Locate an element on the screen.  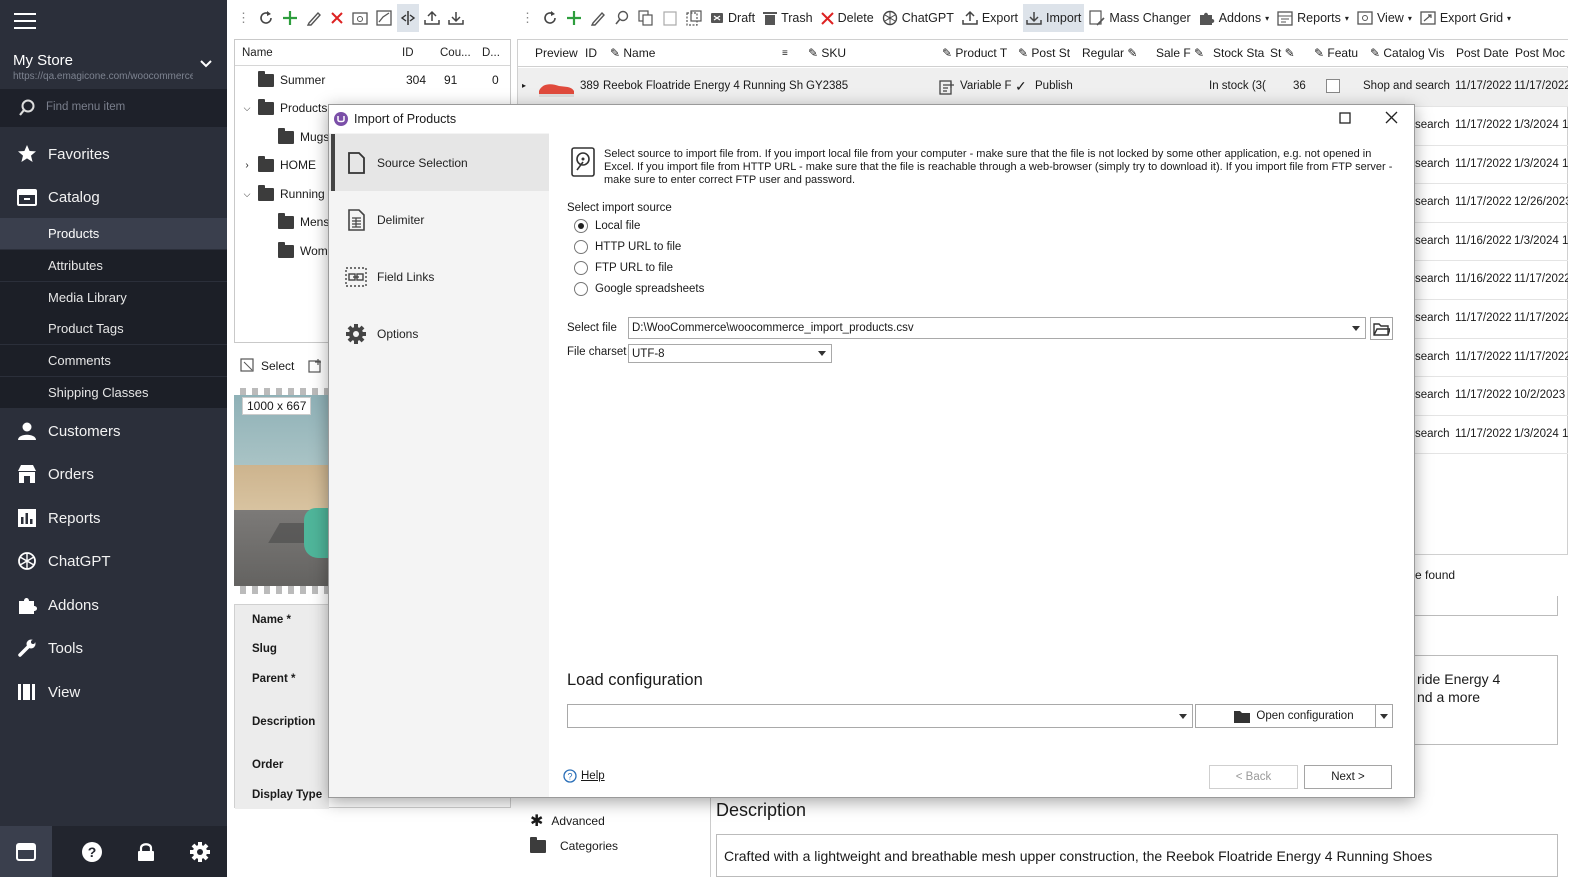
open-configuration-button: Open configuration is located at coordinates (1294, 716).